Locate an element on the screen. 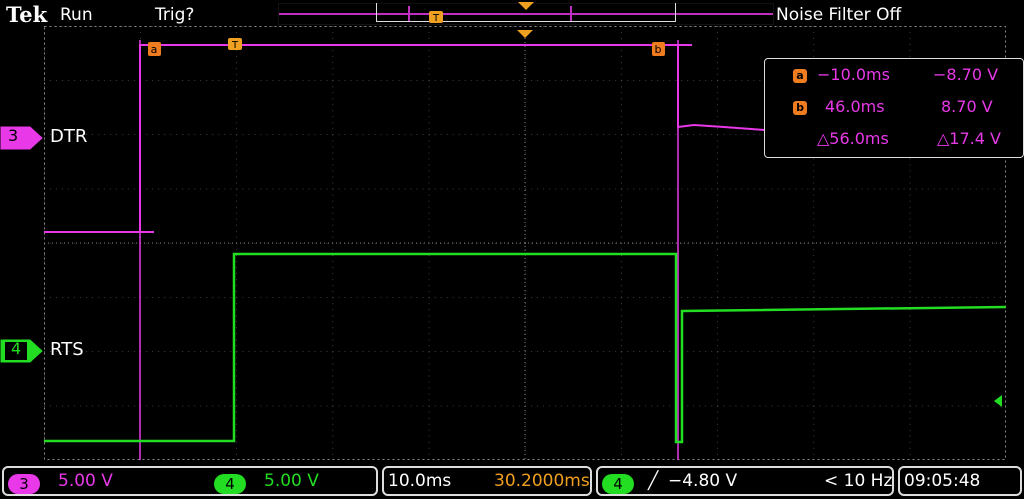 This screenshot has width=1024, height=499. cursor-delta-readout: △56.0ms △17.4 V is located at coordinates (893, 141).